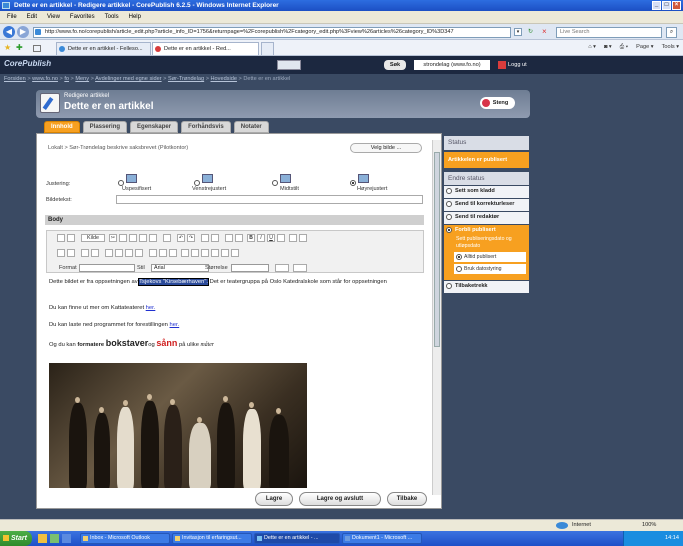  What do you see at coordinates (163, 253) in the screenshot?
I see `unlink-icon` at bounding box center [163, 253].